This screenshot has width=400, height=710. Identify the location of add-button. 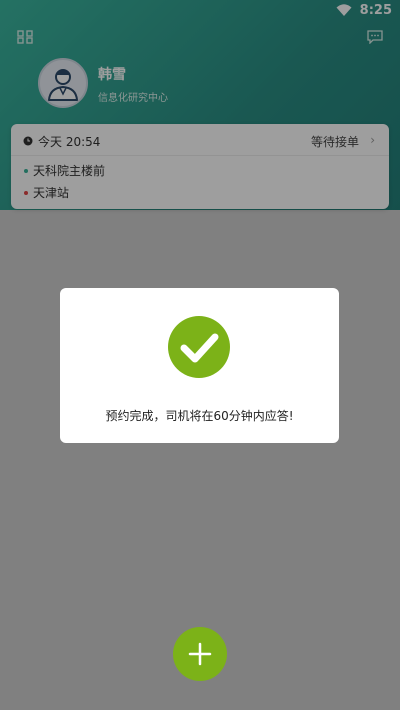
(200, 654).